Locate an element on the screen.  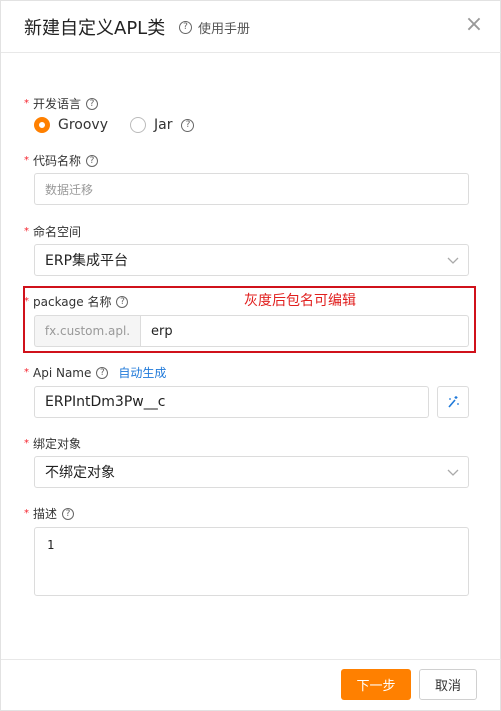
bind-object-value: 不绑定对象 is located at coordinates (80, 473).